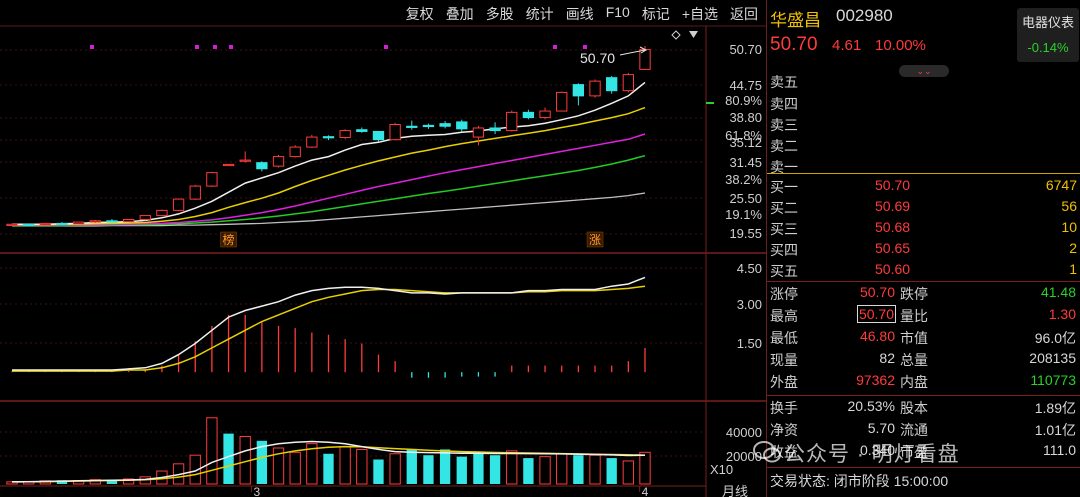 The image size is (1080, 497). What do you see at coordinates (784, 104) in the screenshot?
I see `sell-label: 卖四` at bounding box center [784, 104].